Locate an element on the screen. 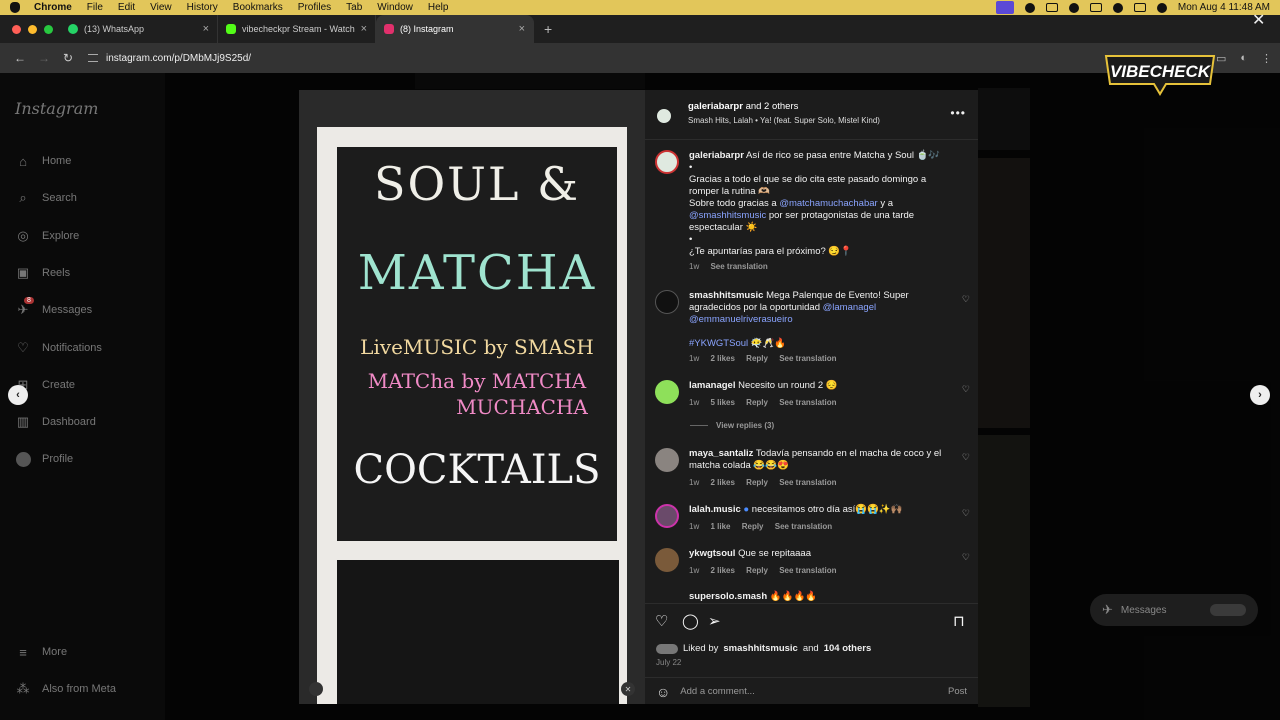 Image resolution: width=1280 pixels, height=720 pixels. view-replies-button: View replies (3) is located at coordinates (745, 425).